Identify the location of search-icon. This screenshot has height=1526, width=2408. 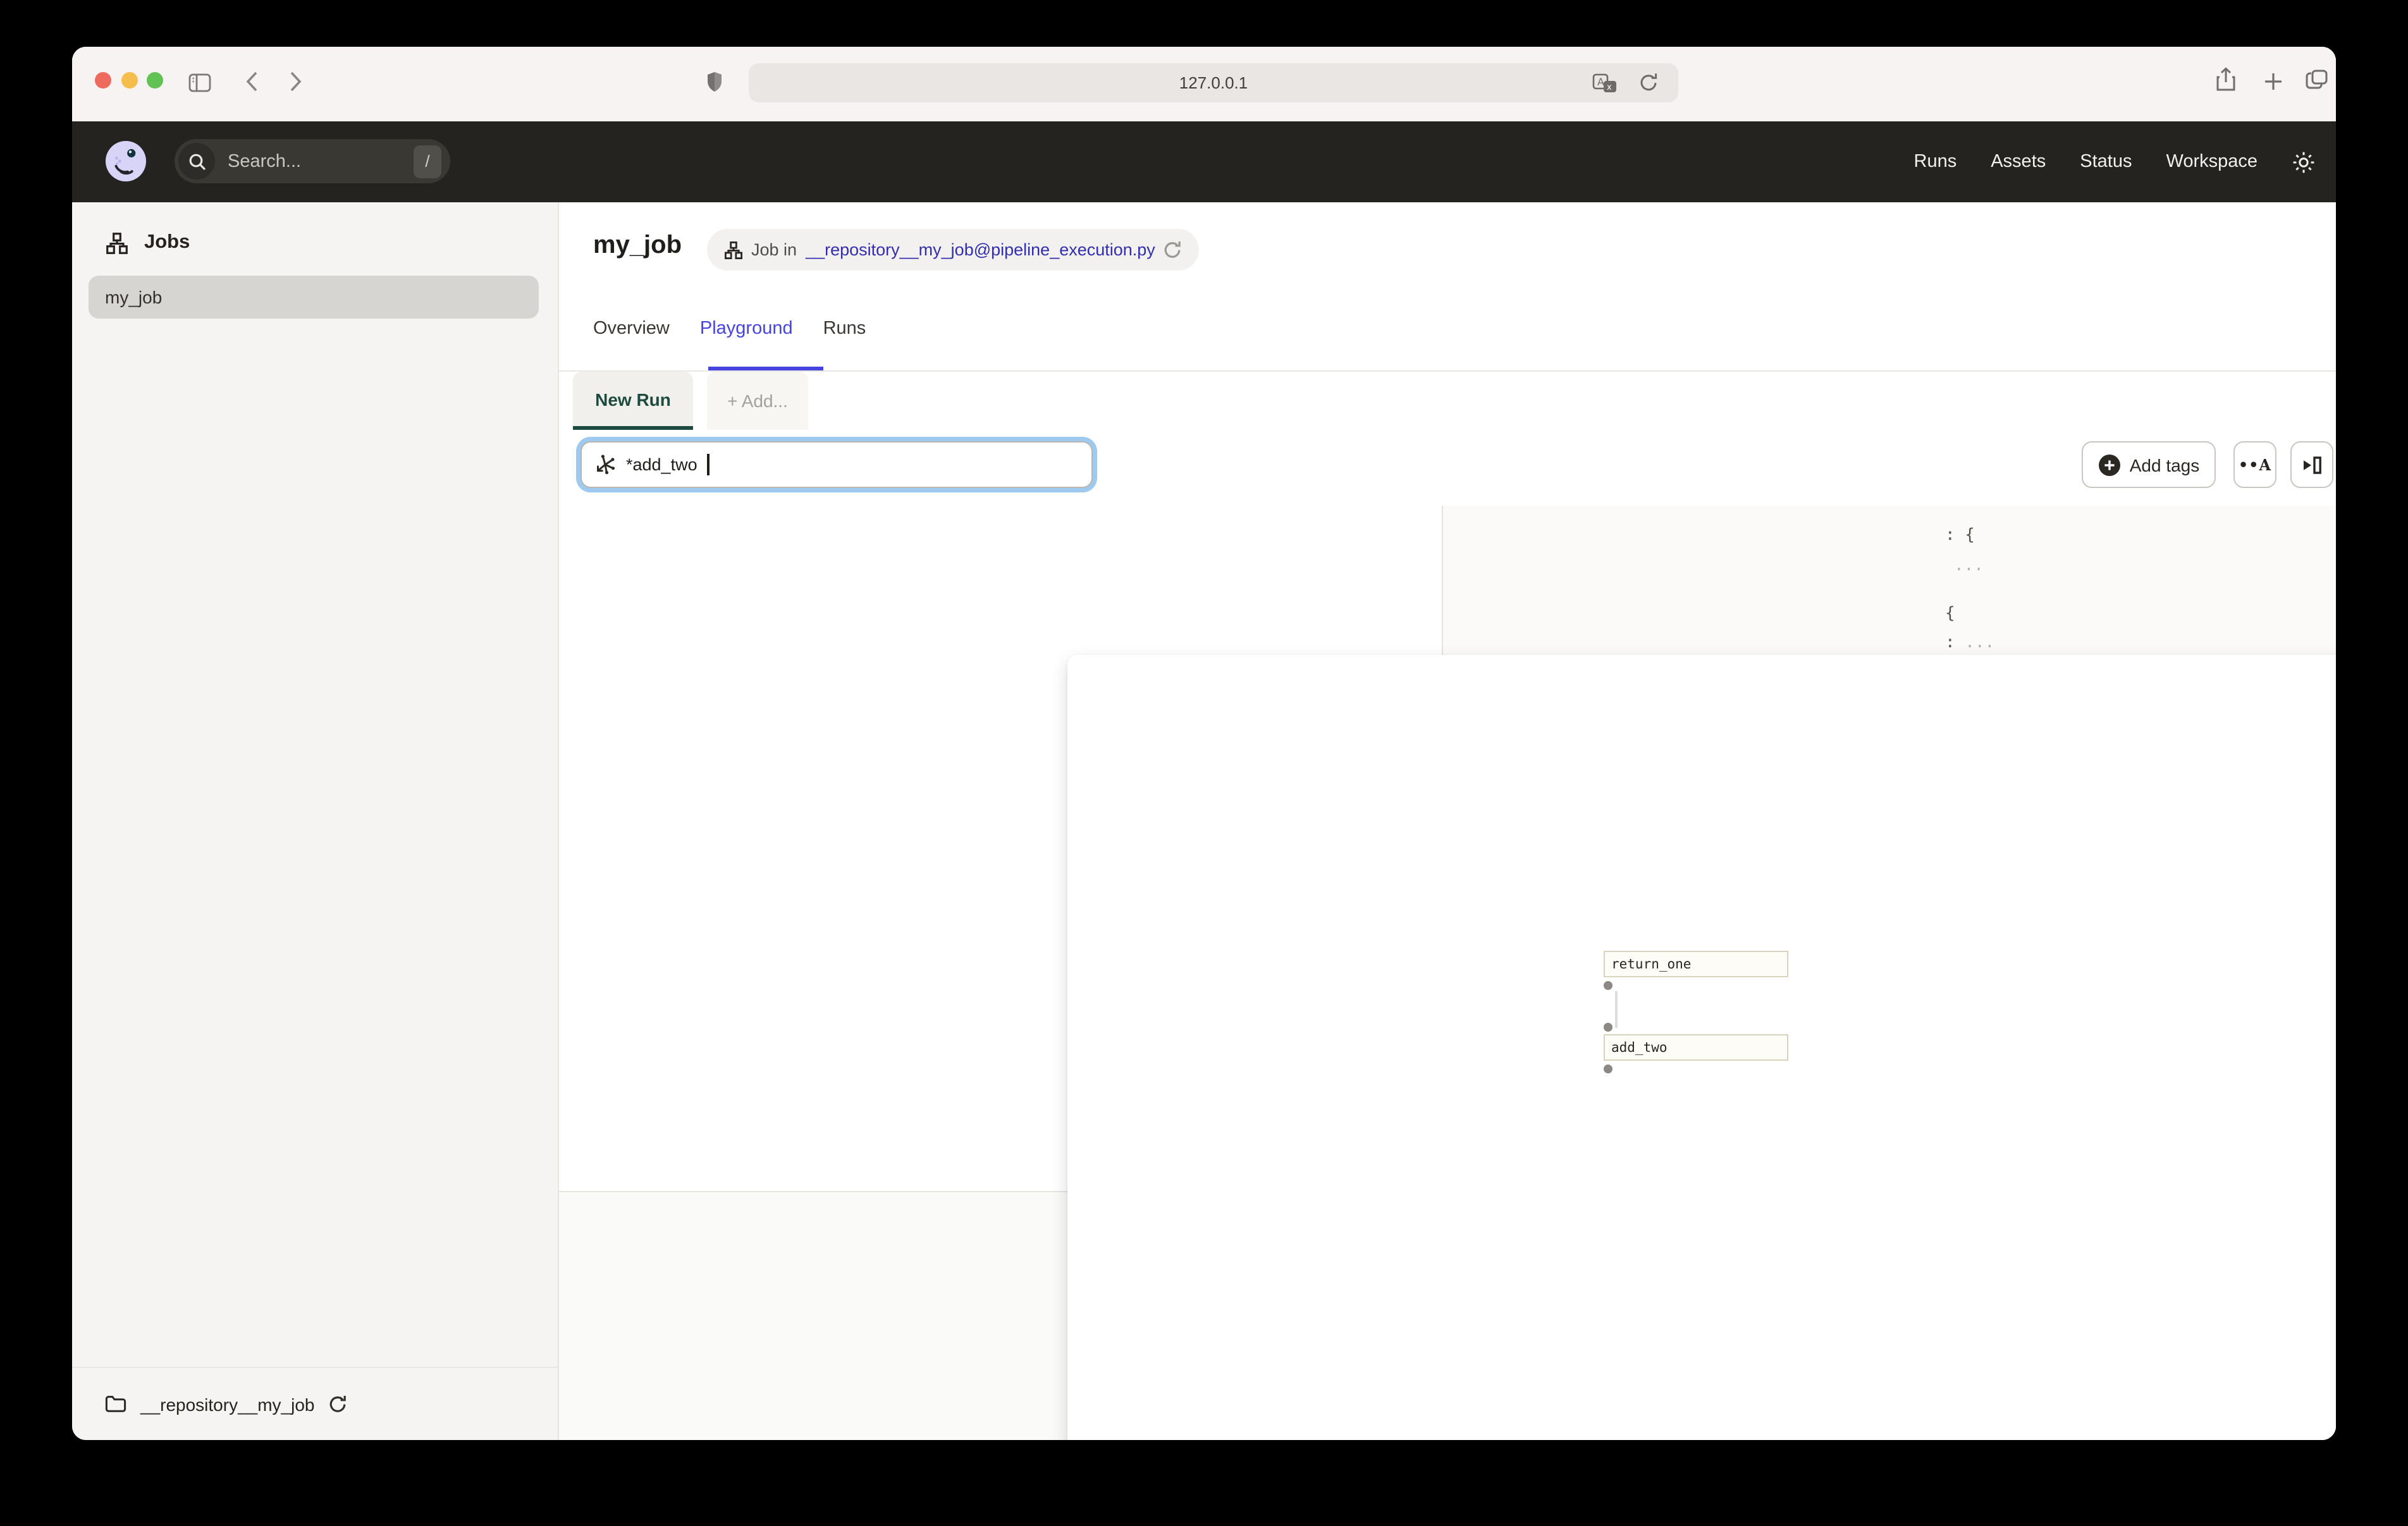
(196, 161).